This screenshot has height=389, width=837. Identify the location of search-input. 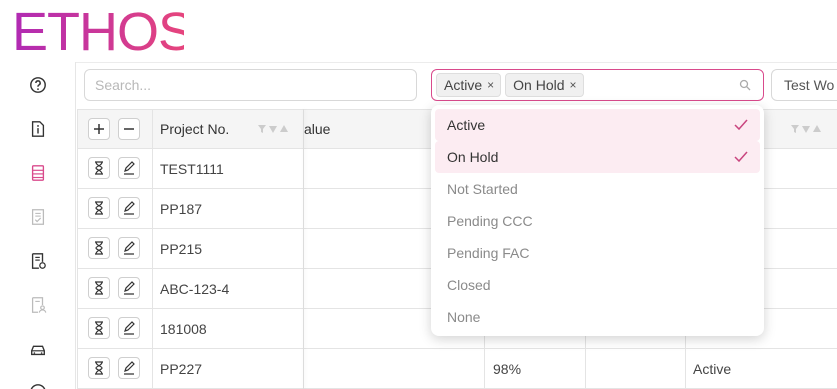
(250, 85).